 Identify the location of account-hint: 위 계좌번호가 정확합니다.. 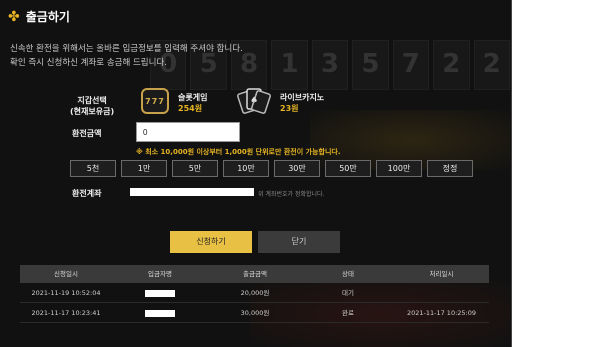
(291, 194).